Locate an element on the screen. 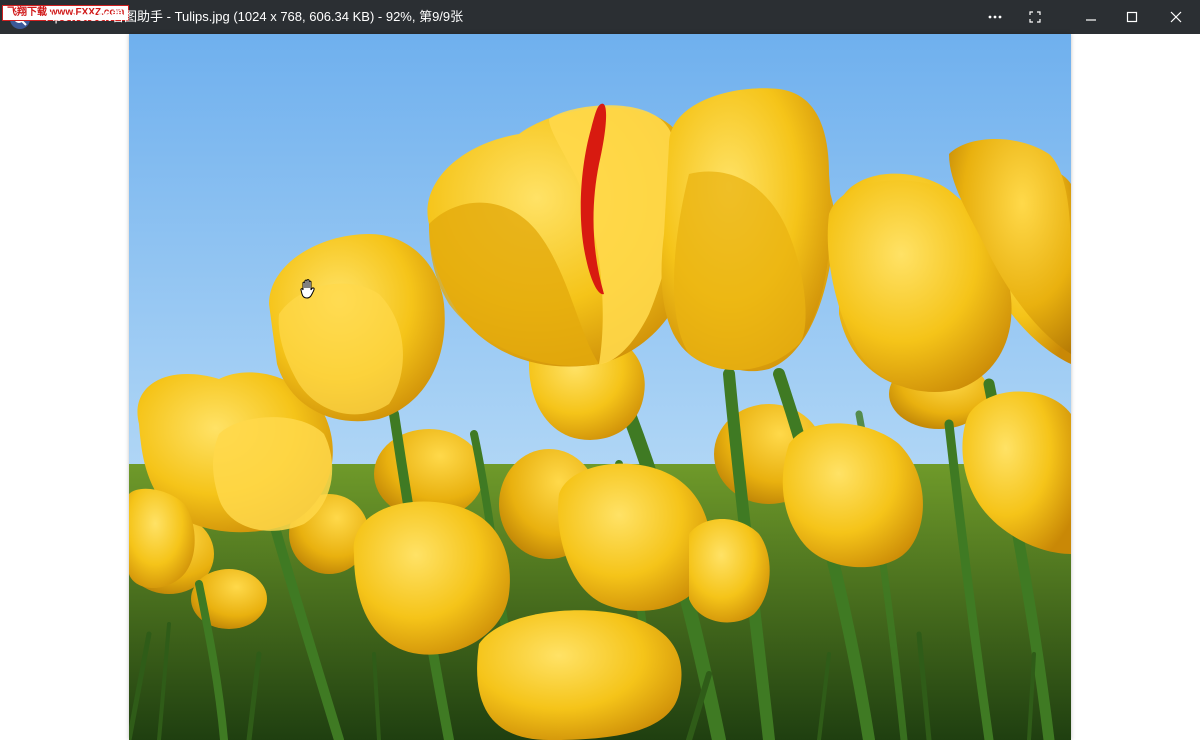 This screenshot has height=740, width=1200. more-horizontal-icon is located at coordinates (995, 17).